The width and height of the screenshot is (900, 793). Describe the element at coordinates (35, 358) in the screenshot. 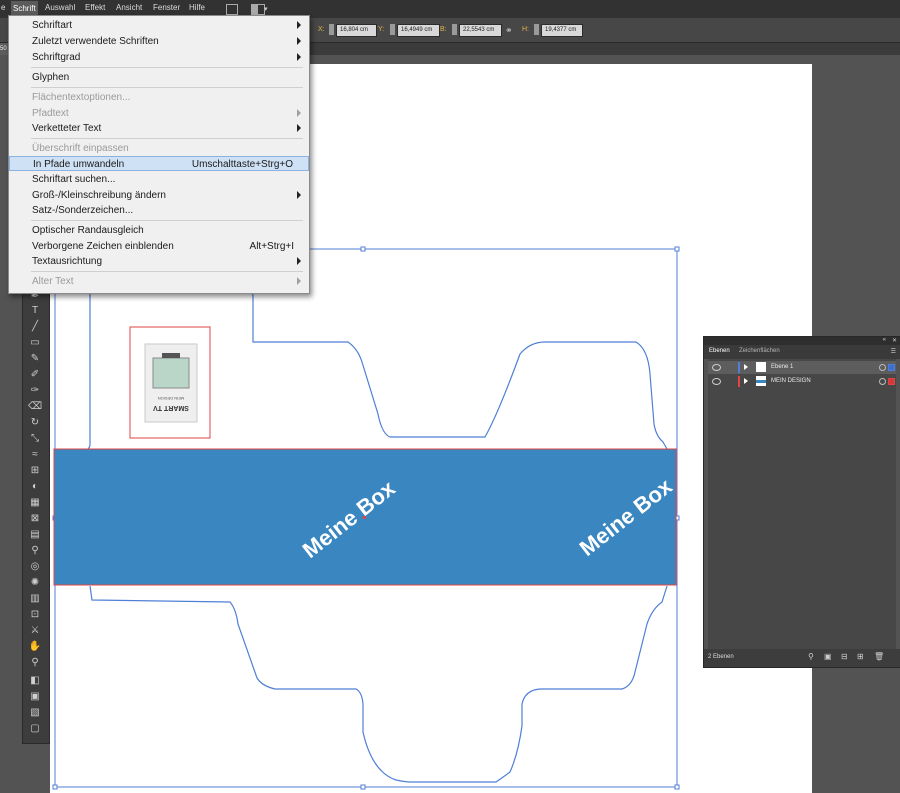

I see `brush-tool-icon: ✎` at that location.